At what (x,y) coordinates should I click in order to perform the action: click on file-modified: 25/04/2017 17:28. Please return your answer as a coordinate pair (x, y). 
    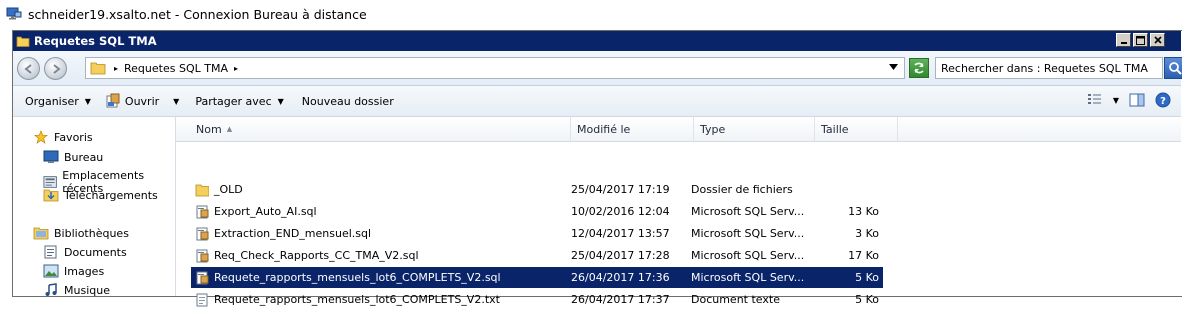
    Looking at the image, I should click on (620, 255).